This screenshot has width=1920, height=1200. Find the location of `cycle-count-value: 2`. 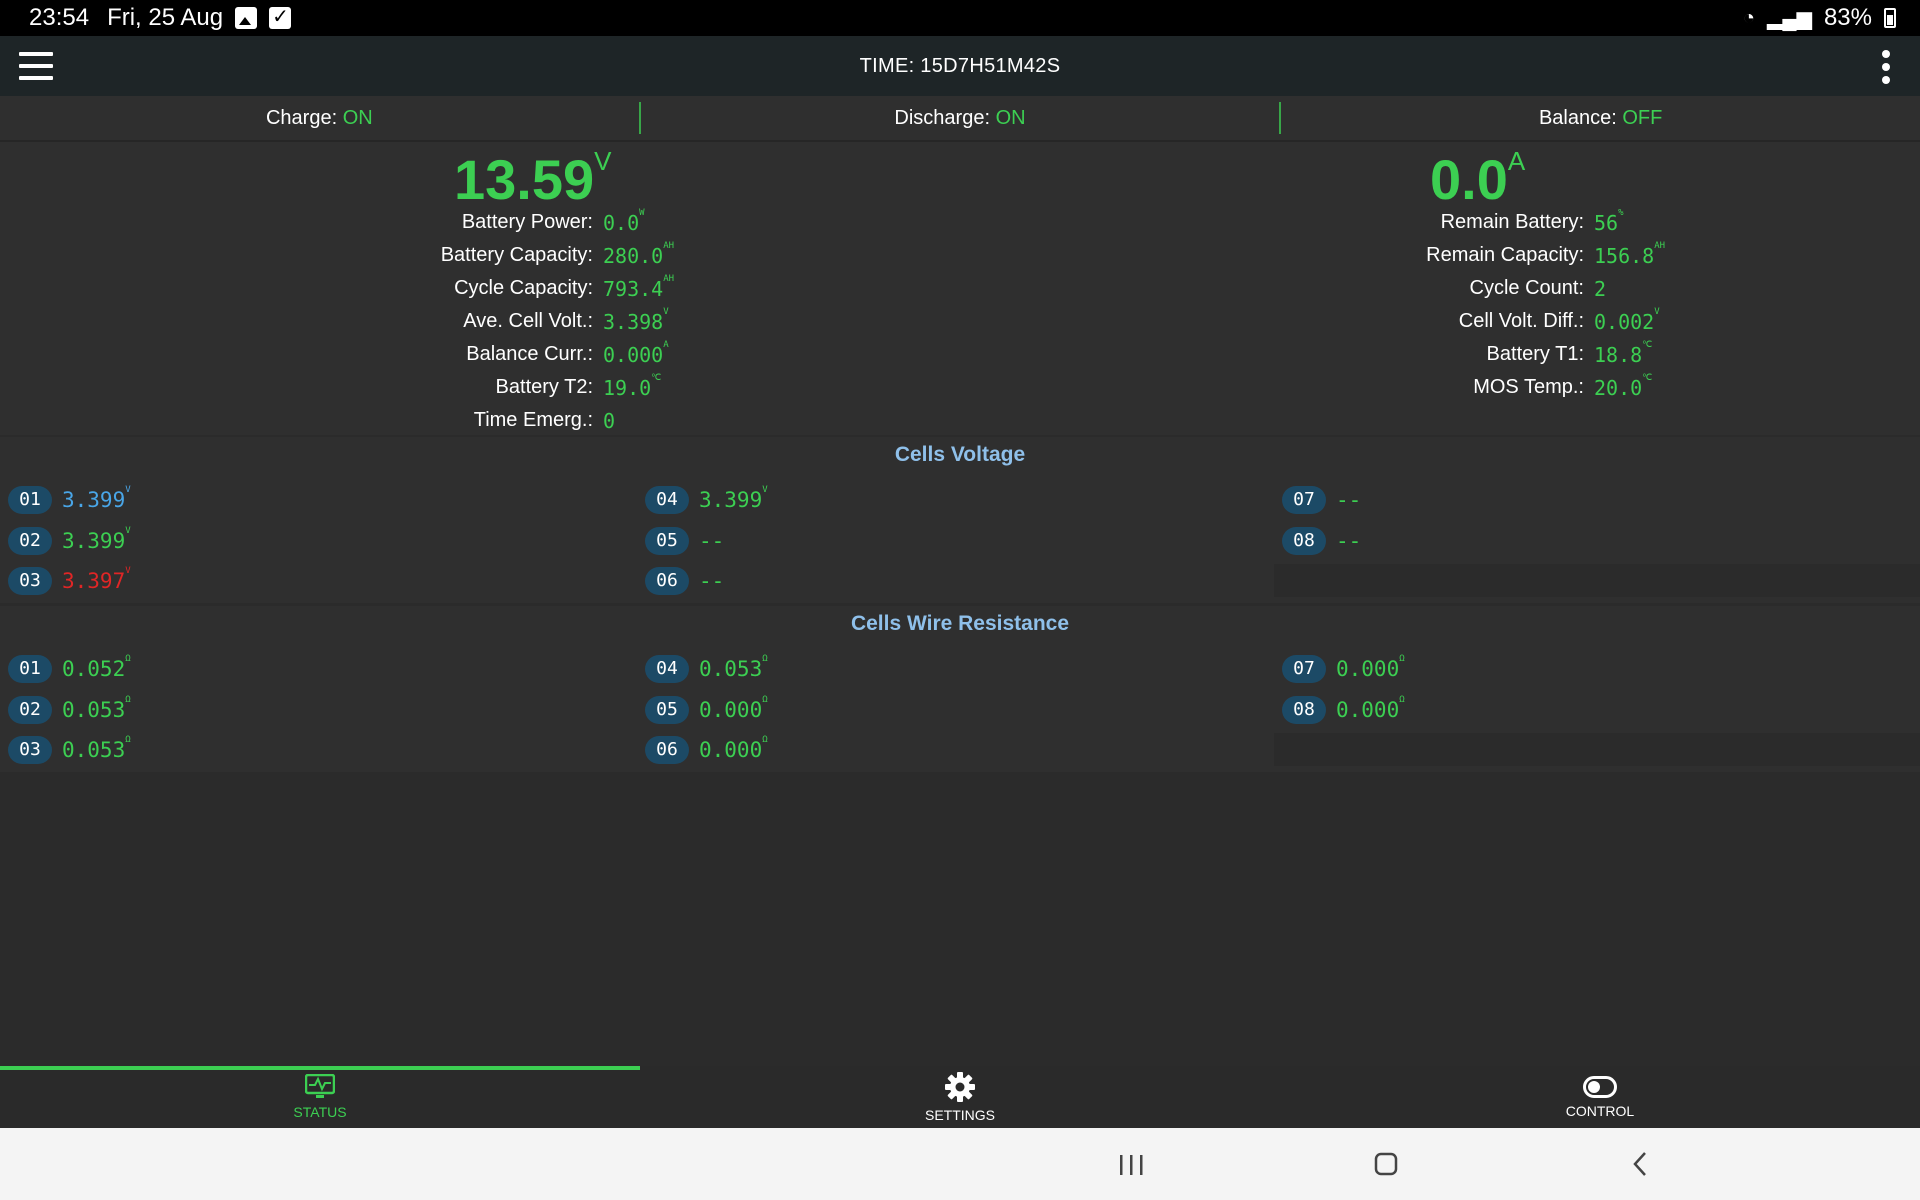

cycle-count-value: 2 is located at coordinates (1600, 288).